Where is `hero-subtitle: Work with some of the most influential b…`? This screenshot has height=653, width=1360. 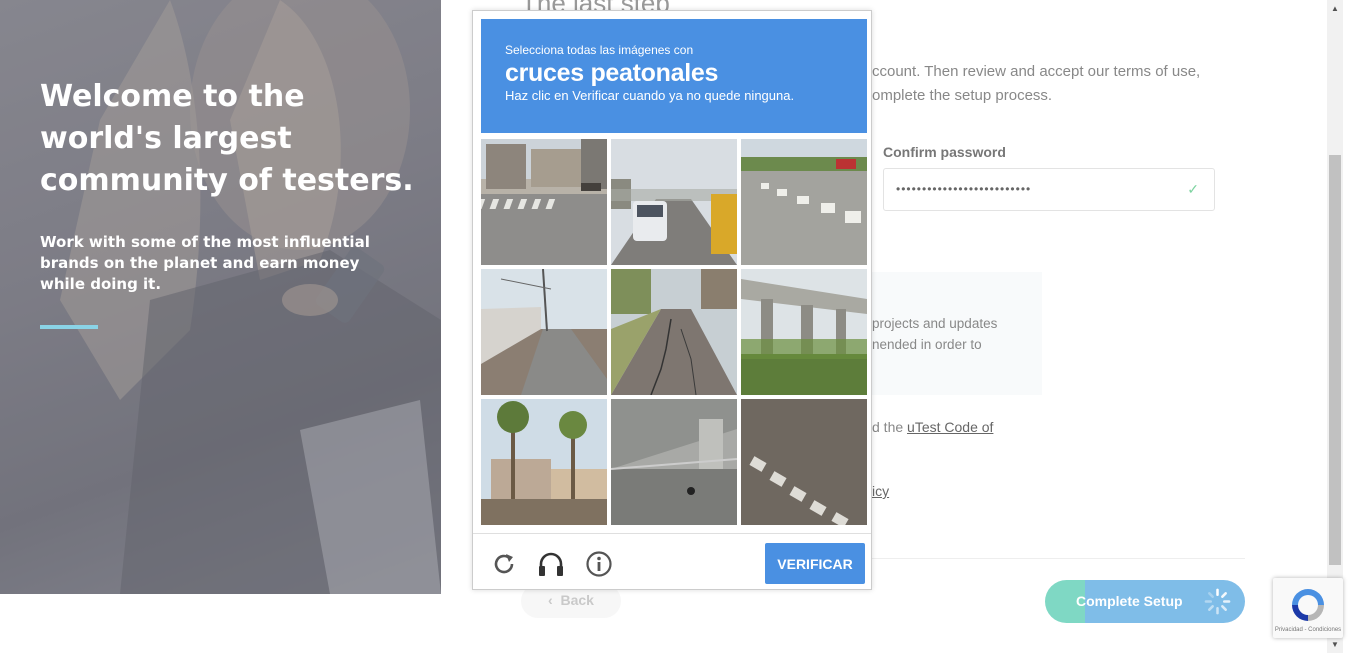 hero-subtitle: Work with some of the most influential b… is located at coordinates (205, 263).